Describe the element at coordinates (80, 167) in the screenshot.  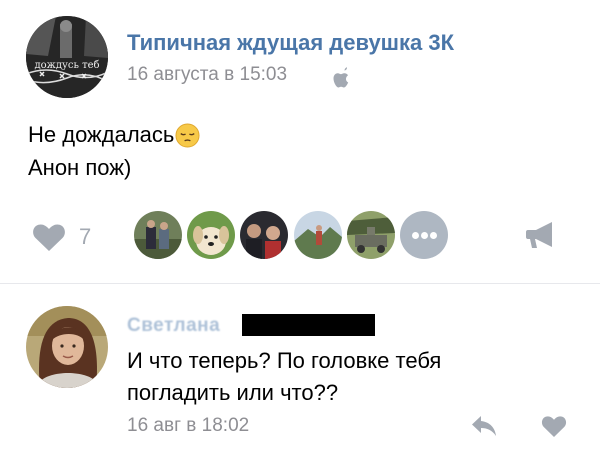
I see `post-text-line: Анон пож)` at that location.